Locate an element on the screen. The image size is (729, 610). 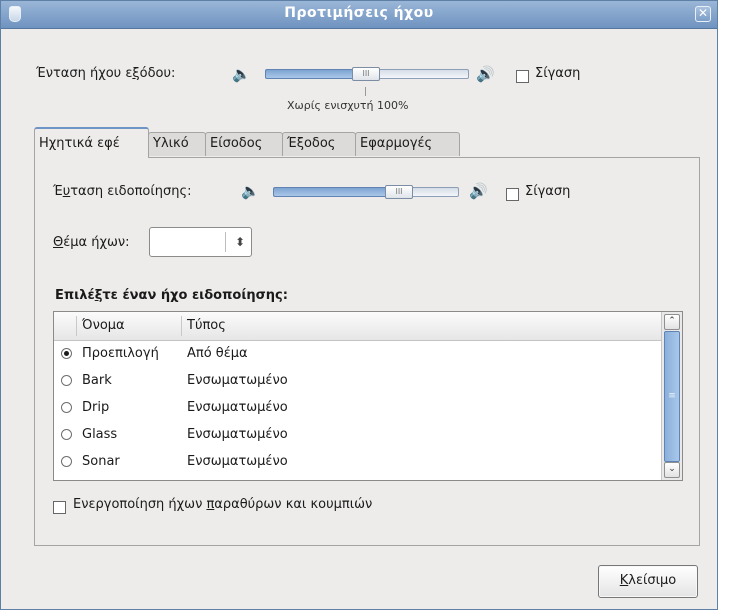
scroll-down-button: ⌄ is located at coordinates (672, 470).